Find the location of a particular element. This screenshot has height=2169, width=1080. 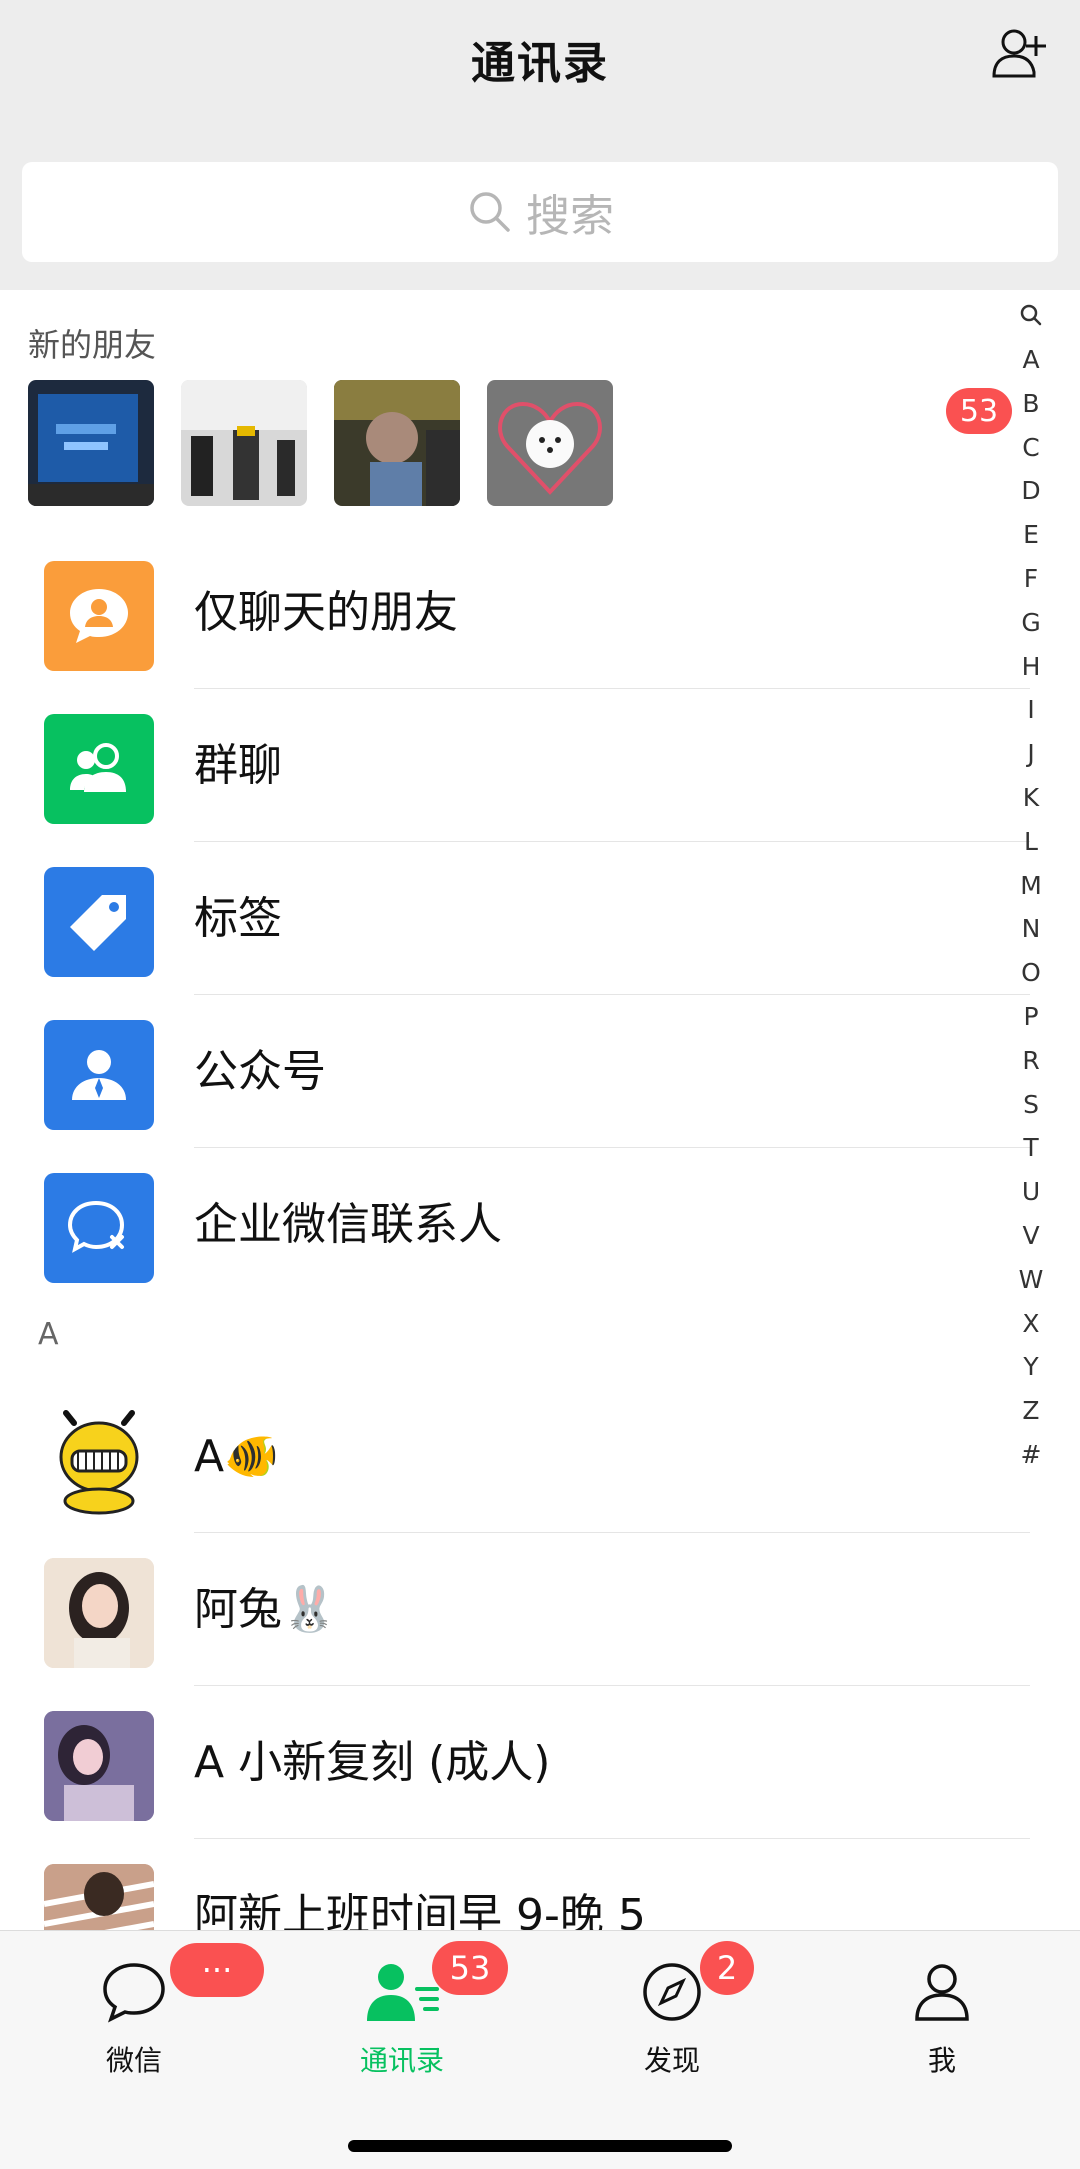

new-friends-thumbnails is located at coordinates (320, 443).